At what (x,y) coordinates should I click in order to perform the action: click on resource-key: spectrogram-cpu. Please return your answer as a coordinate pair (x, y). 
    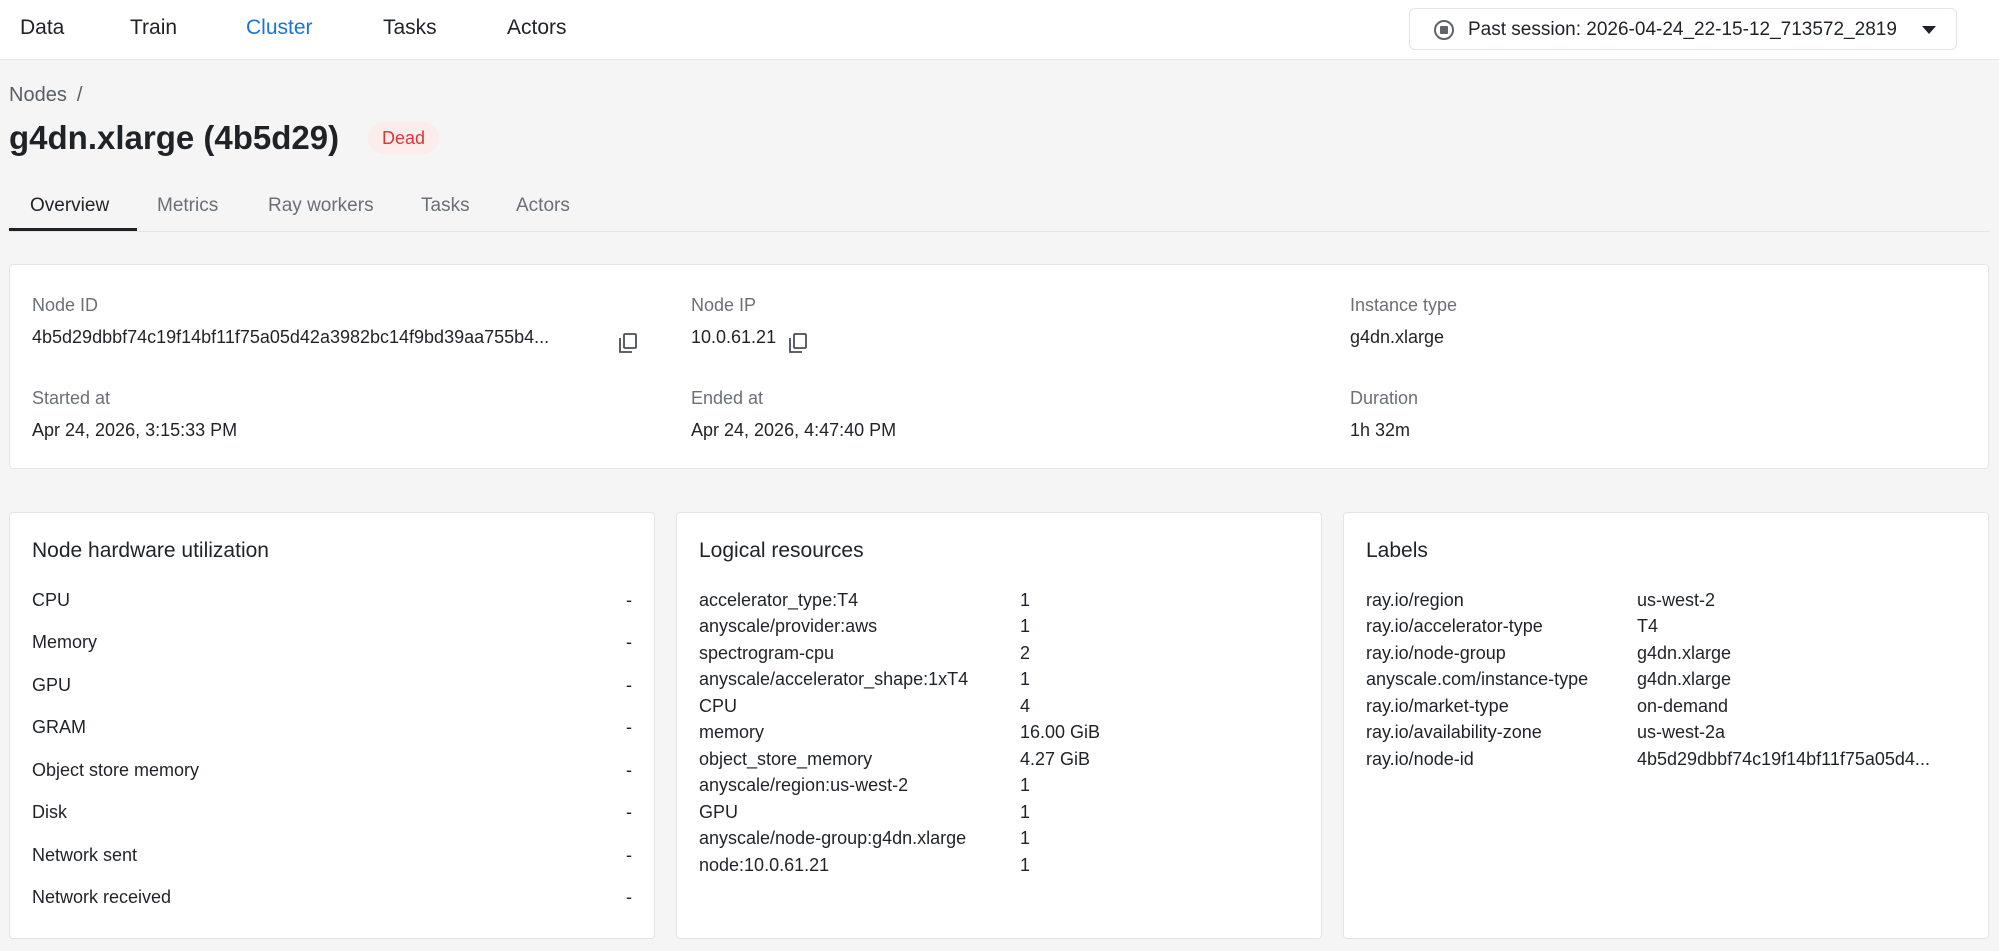
    Looking at the image, I should click on (767, 653).